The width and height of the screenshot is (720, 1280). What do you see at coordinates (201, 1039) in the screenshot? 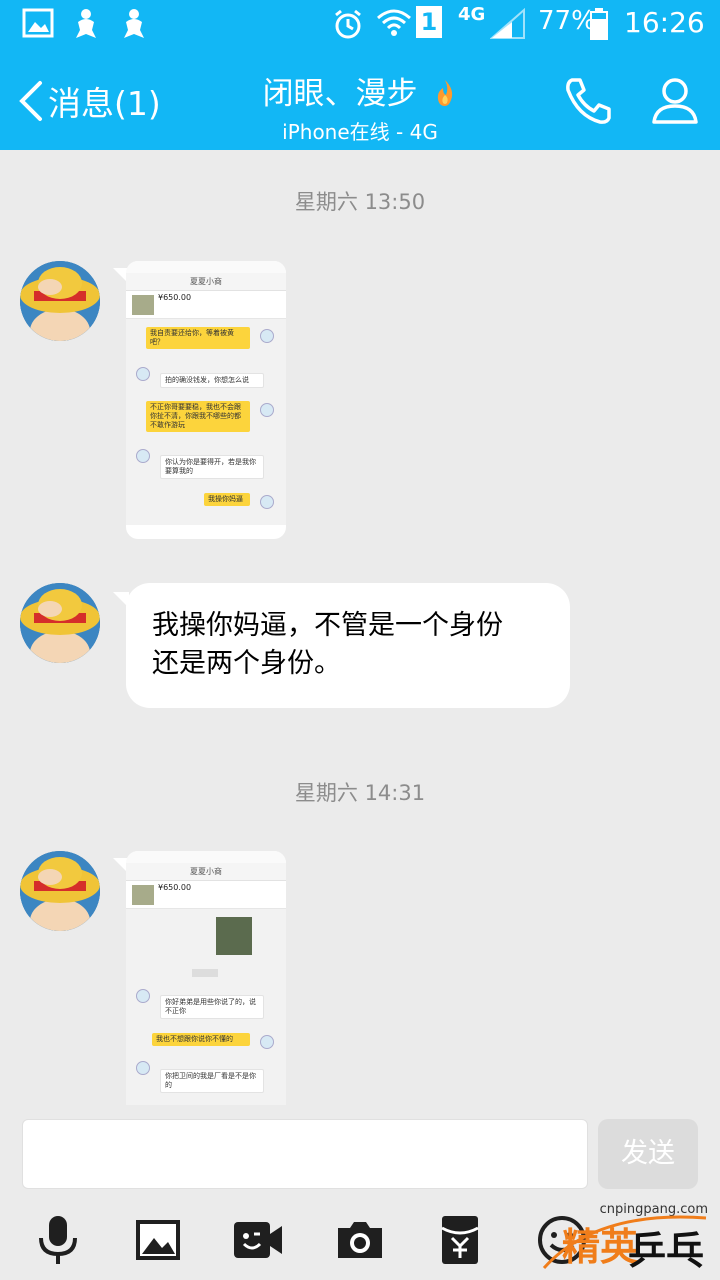
I see `shot-message: 我也不想跟你说你不懂的` at bounding box center [201, 1039].